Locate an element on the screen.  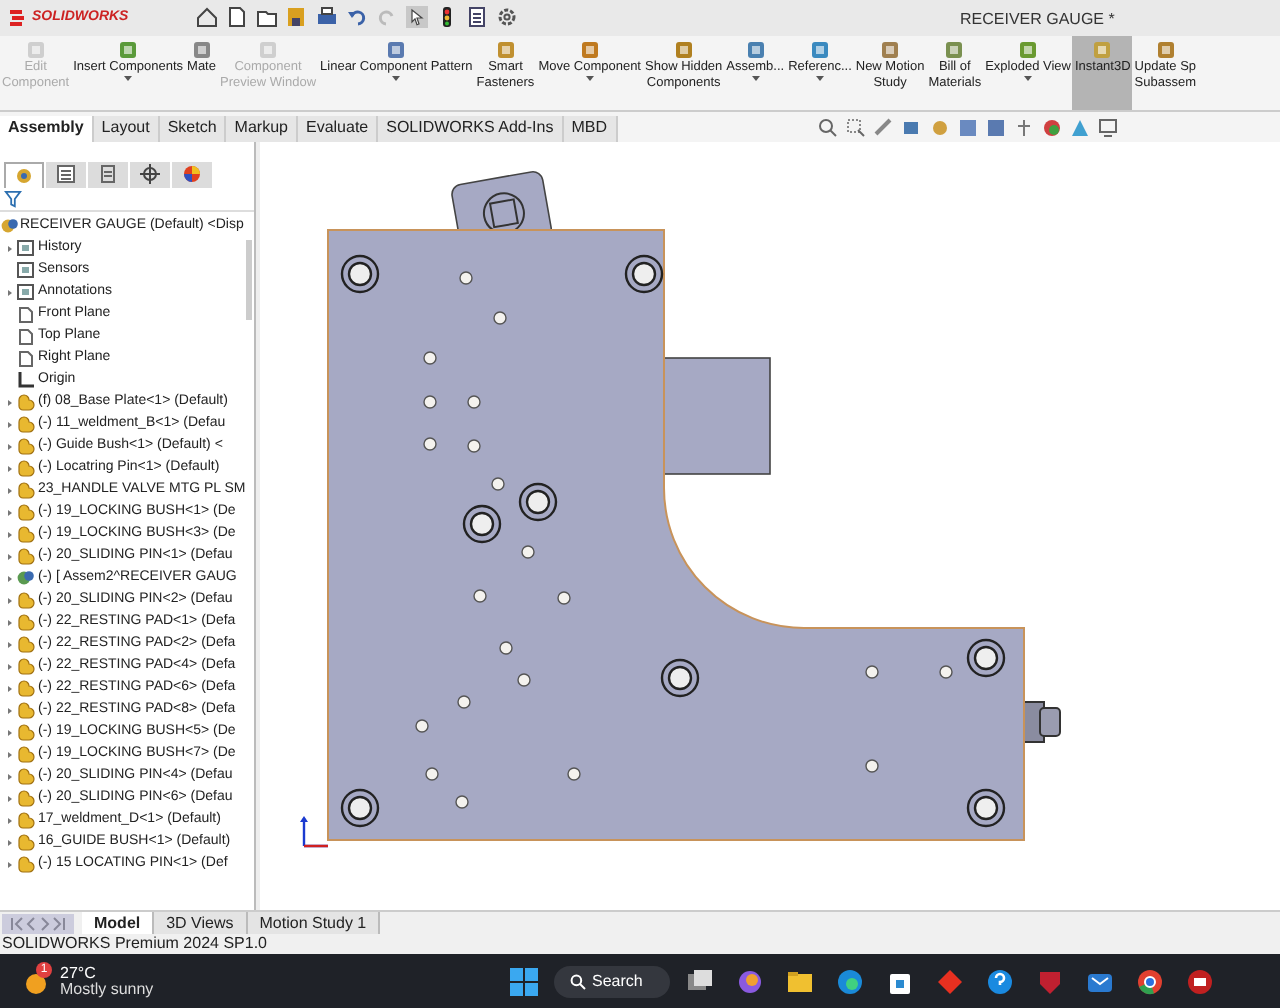
subassembly-icon is located at coordinates (26, 578).